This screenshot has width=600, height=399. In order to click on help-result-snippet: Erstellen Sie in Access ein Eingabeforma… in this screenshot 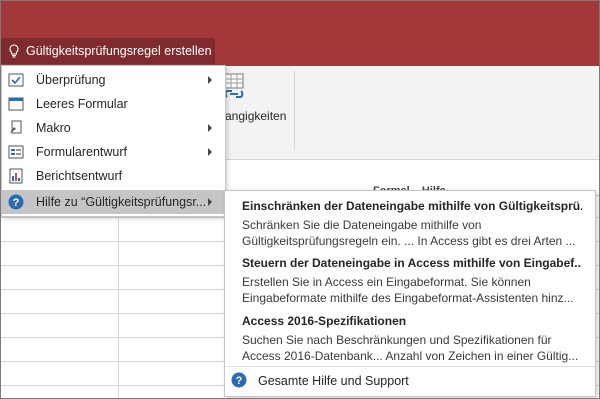, I will do `click(386, 282)`.